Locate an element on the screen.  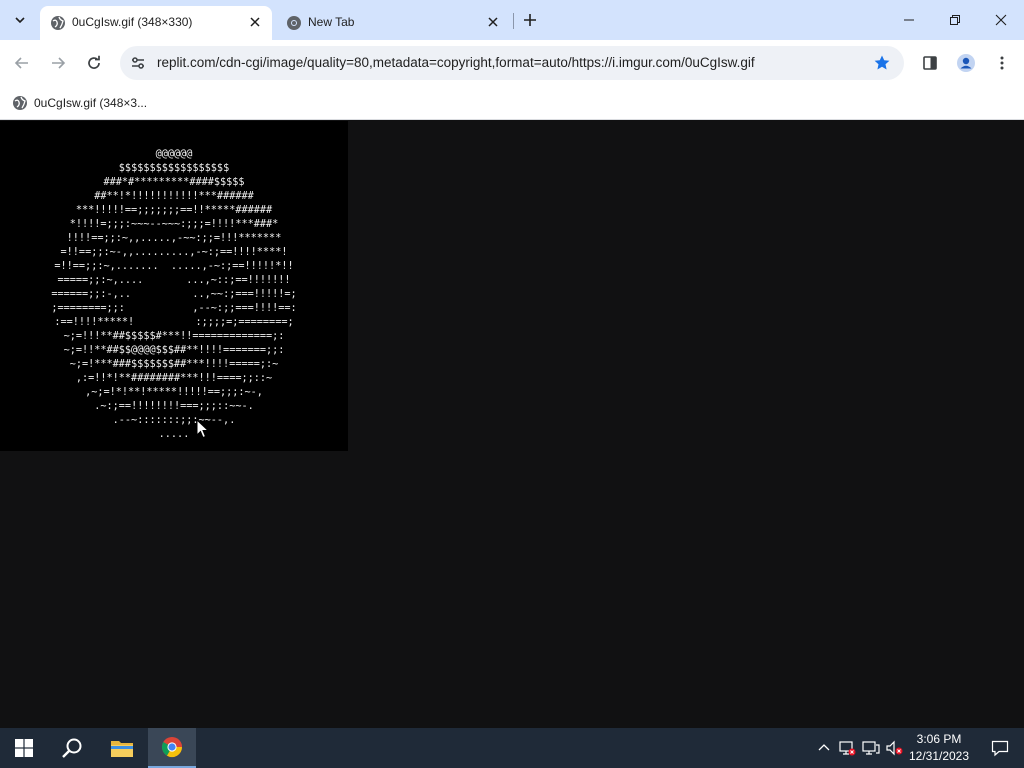
arrow-right-icon is located at coordinates (59, 63).